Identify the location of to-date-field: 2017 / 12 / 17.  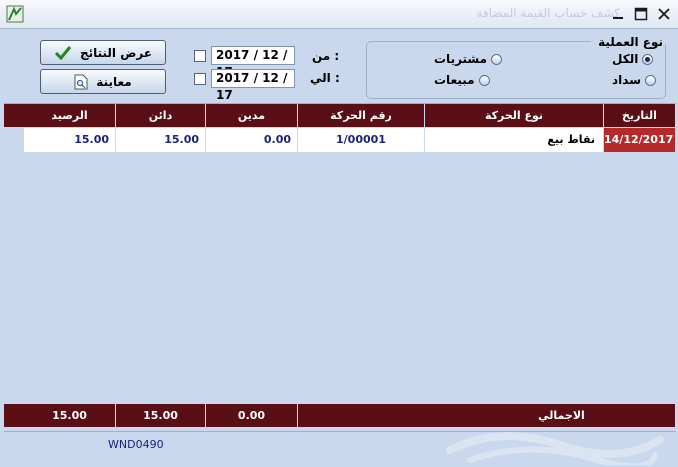
(253, 85).